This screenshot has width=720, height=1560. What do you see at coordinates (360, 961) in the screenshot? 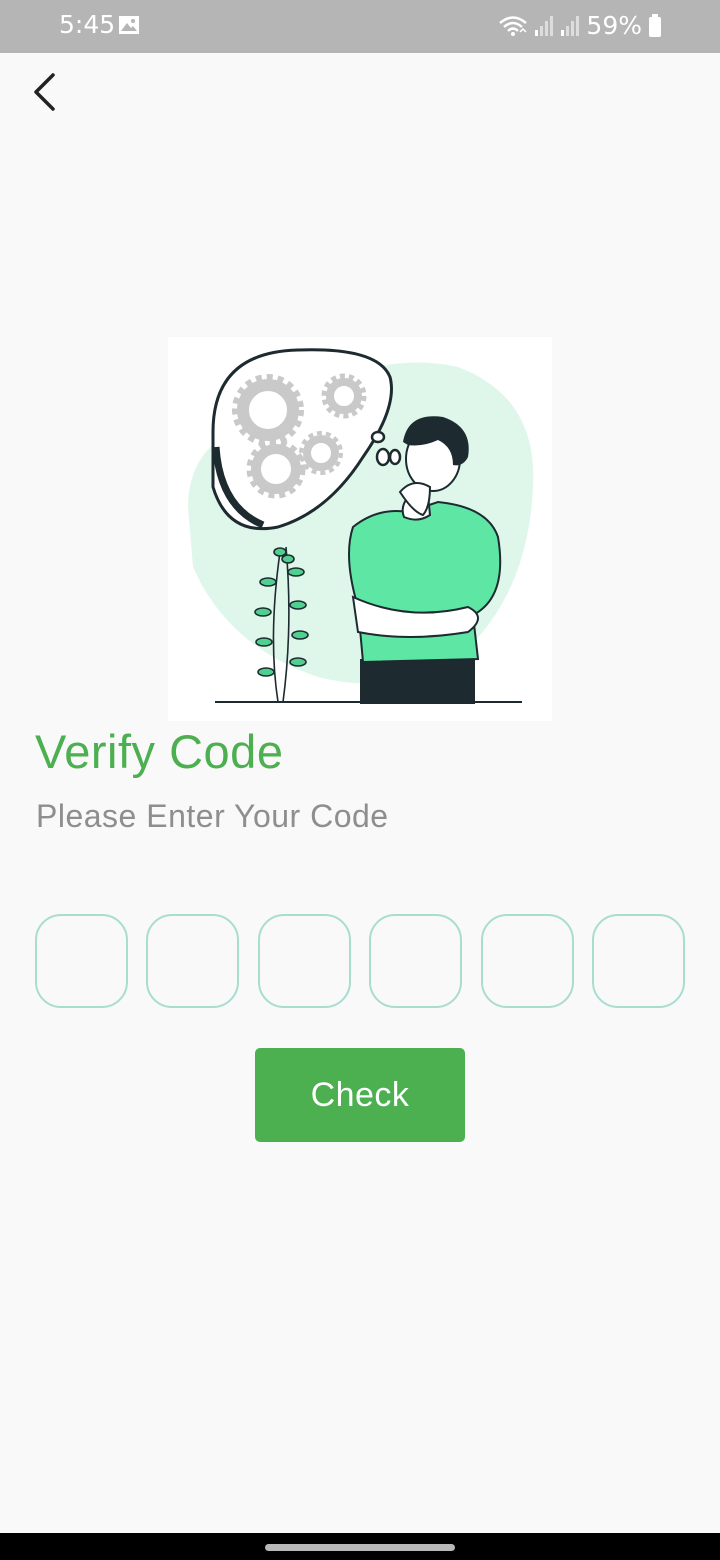
I see `code-input-row` at bounding box center [360, 961].